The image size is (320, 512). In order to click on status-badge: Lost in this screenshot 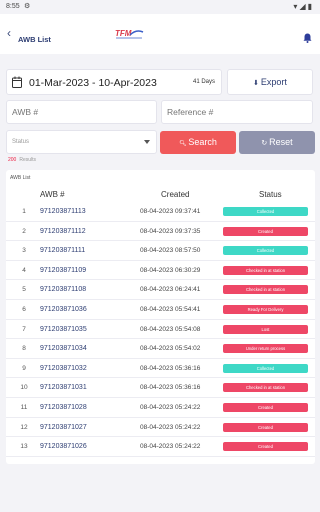, I will do `click(265, 329)`.